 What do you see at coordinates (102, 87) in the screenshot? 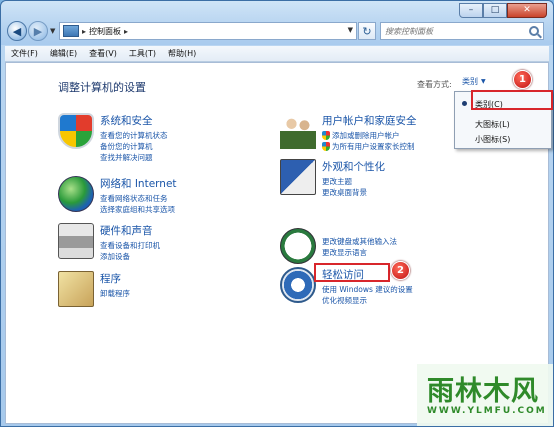
I see `page-title: 调整计算机的设置` at bounding box center [102, 87].